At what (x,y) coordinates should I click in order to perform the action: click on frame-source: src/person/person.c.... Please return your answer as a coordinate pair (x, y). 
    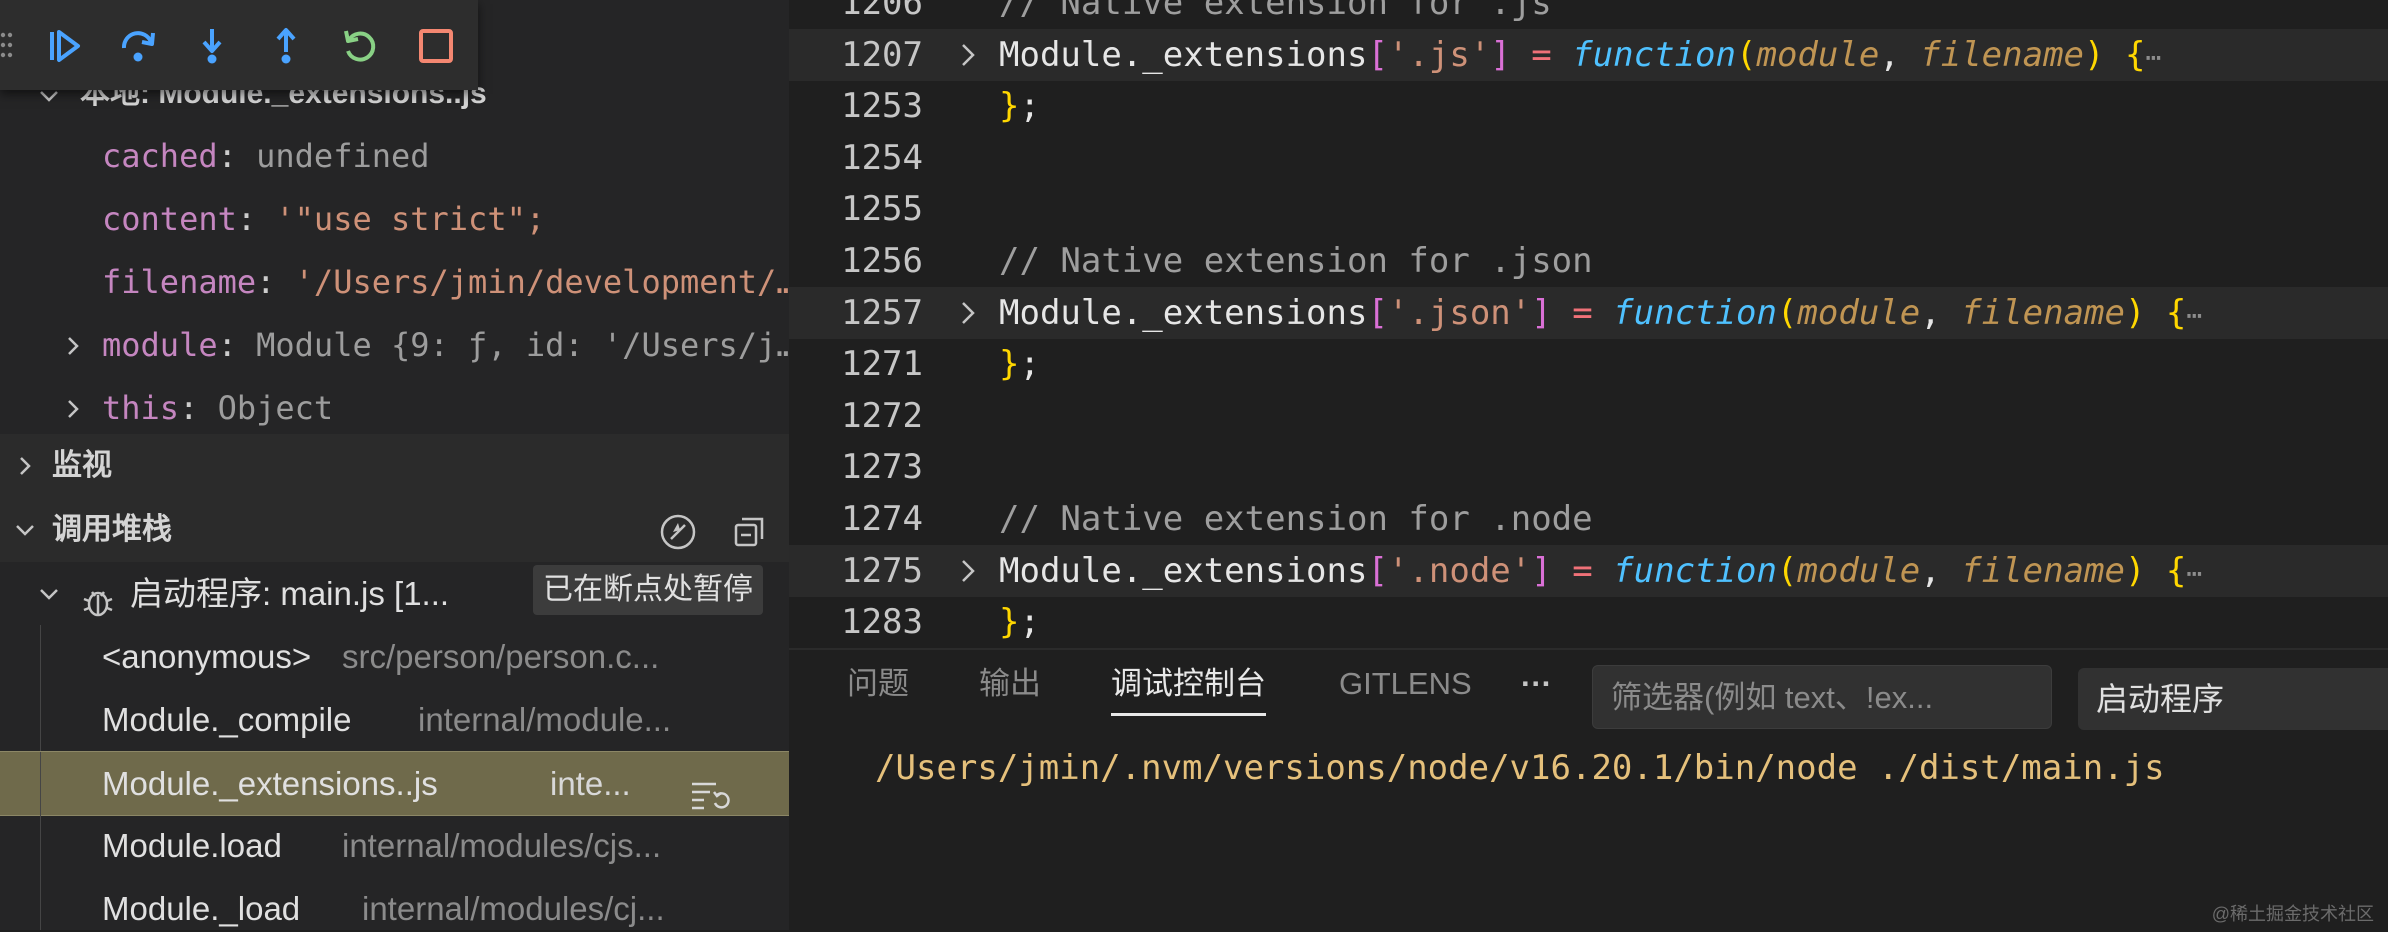
    Looking at the image, I should click on (501, 656).